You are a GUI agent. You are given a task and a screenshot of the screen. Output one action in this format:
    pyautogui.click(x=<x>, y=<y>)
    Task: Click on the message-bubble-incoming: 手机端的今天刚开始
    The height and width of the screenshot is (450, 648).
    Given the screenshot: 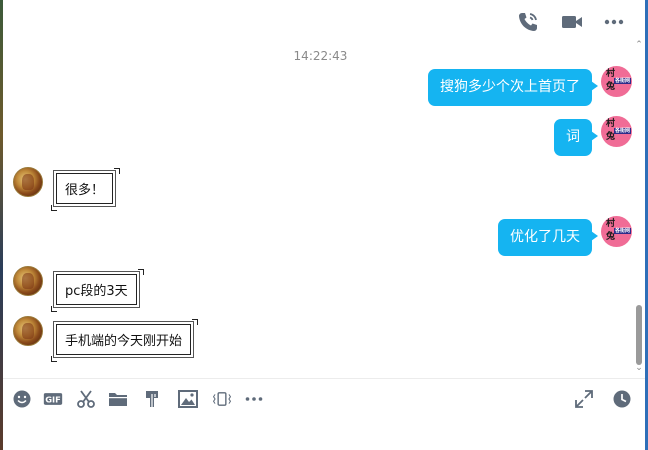 What is the action you would take?
    pyautogui.click(x=125, y=340)
    